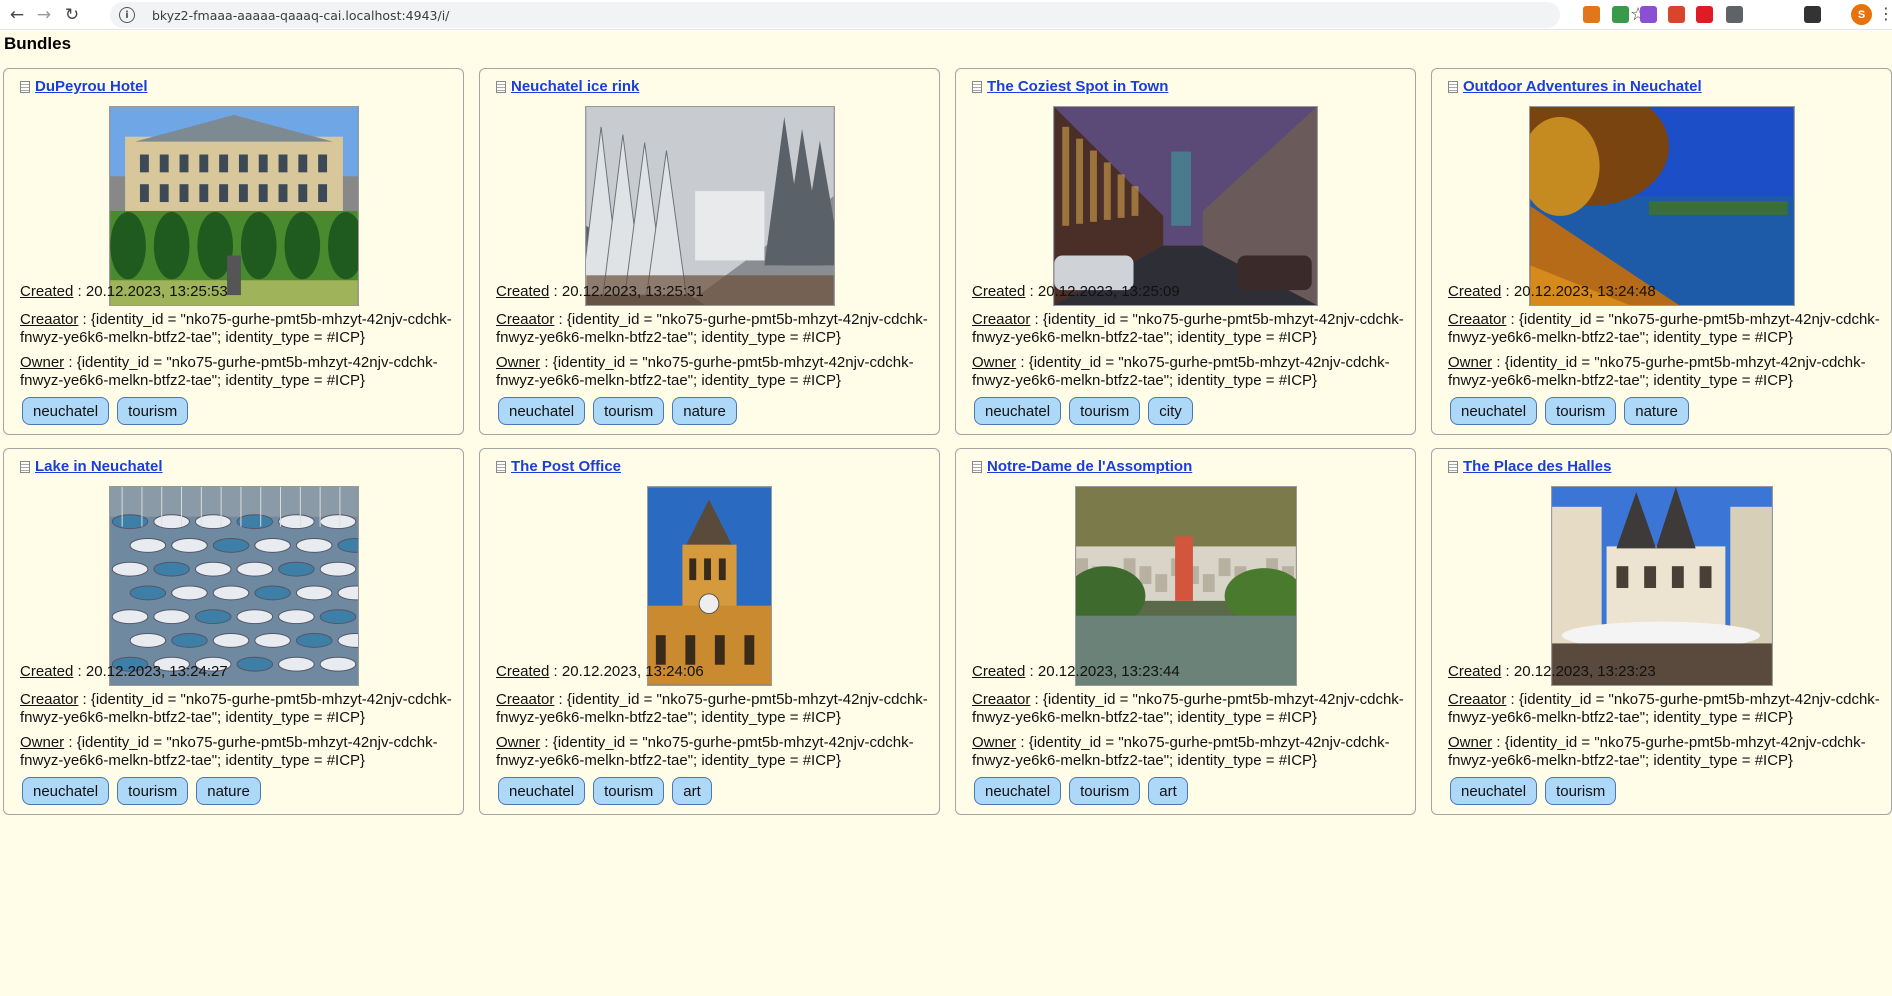 This screenshot has height=996, width=1892. I want to click on back-icon: ←, so click(17, 15).